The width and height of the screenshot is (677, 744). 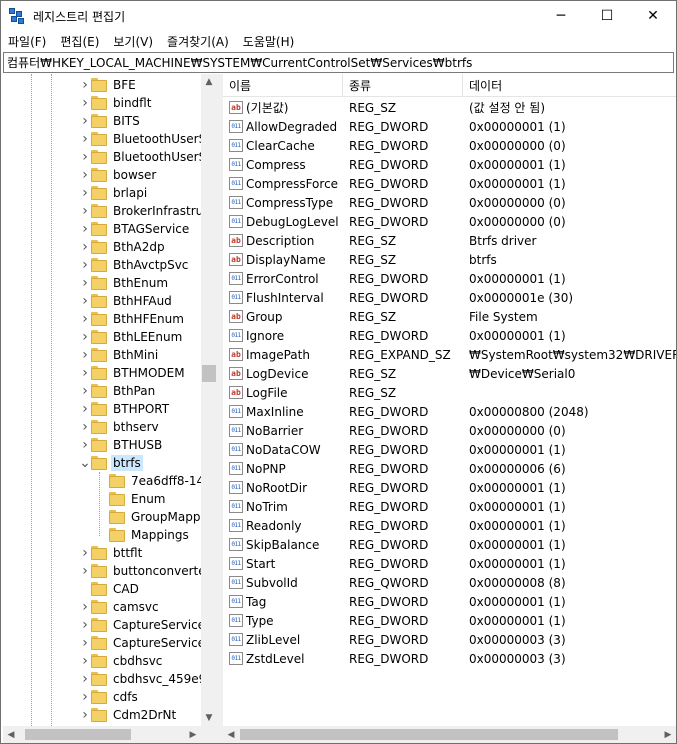 What do you see at coordinates (569, 85) in the screenshot?
I see `column-header-data: 데이터` at bounding box center [569, 85].